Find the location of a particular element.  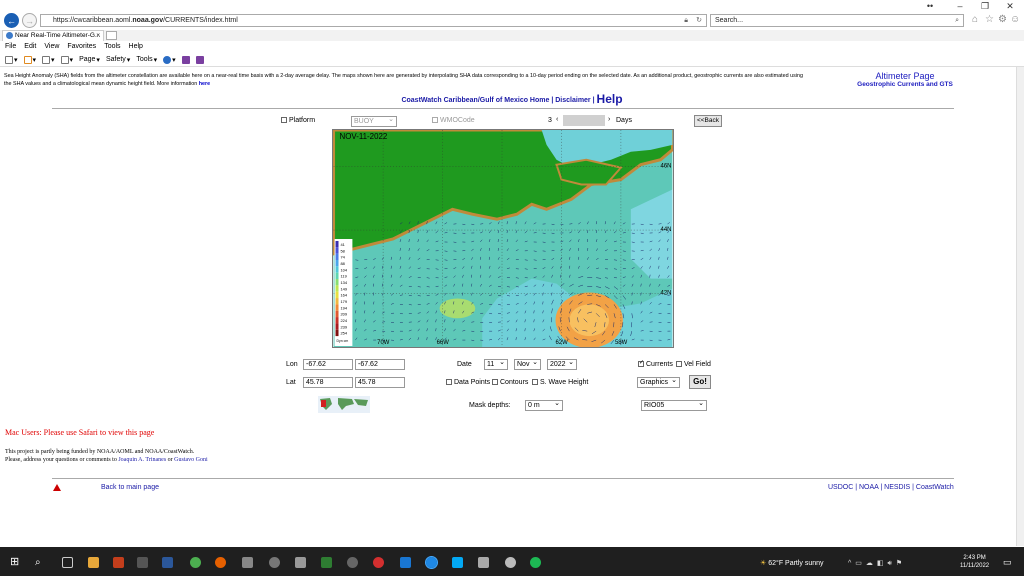

more-info-link: here is located at coordinates (204, 84).